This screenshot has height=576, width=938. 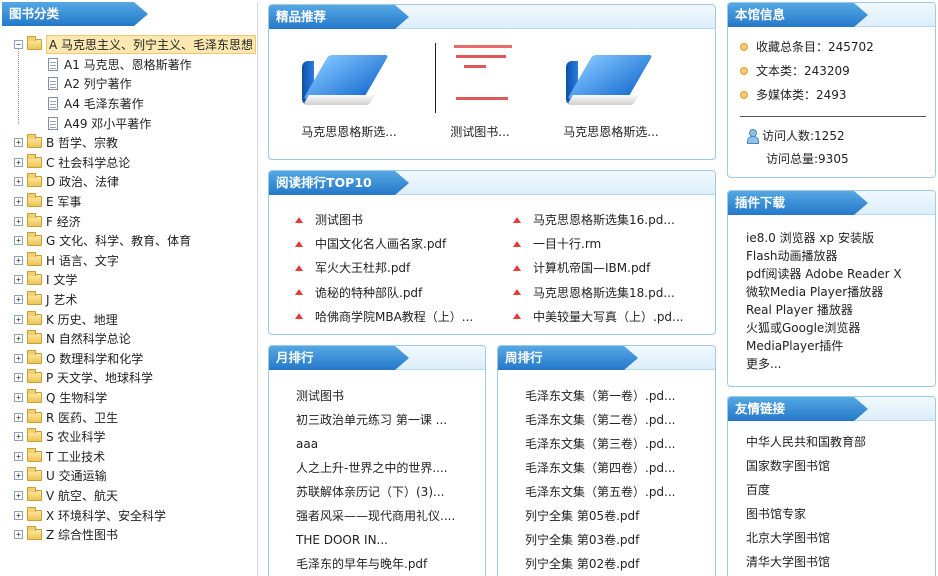 What do you see at coordinates (102, 300) in the screenshot?
I see `tree-node-category: + J 艺术` at bounding box center [102, 300].